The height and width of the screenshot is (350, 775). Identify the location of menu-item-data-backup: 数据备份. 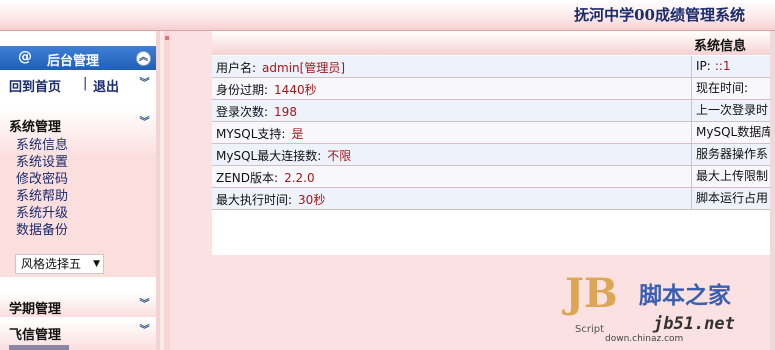
(42, 230).